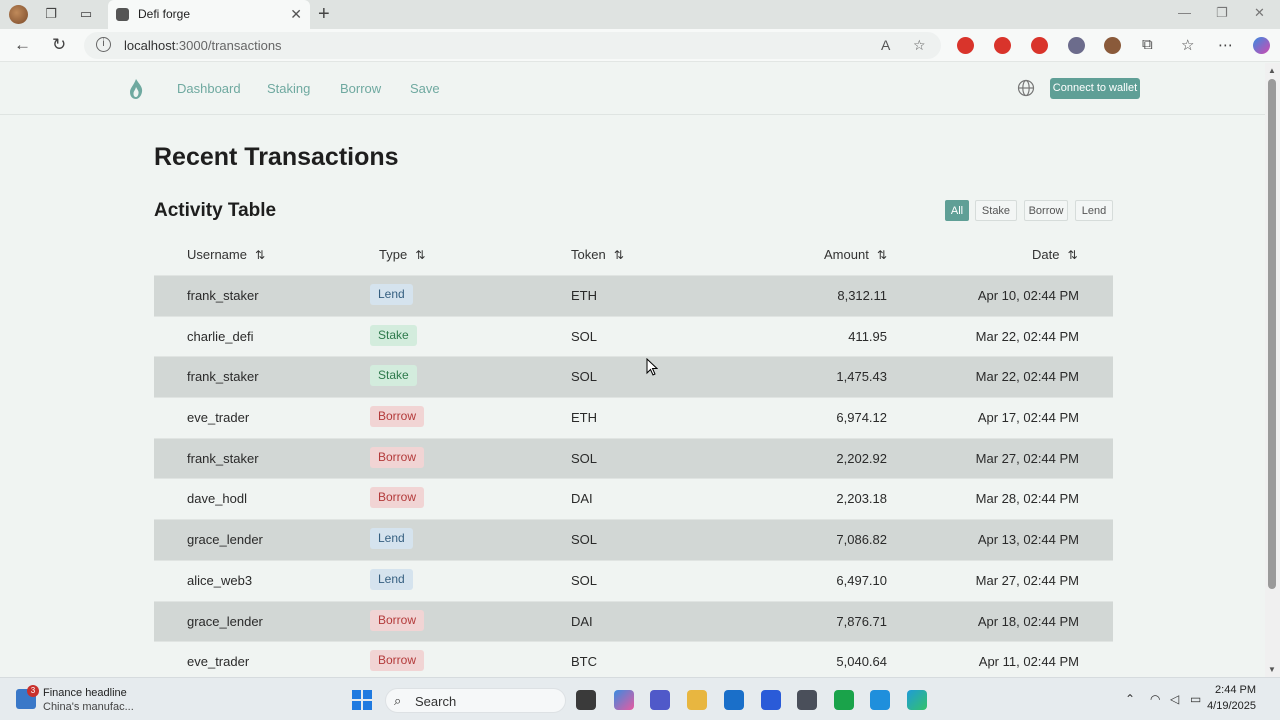  What do you see at coordinates (136, 89) in the screenshot?
I see `flame-logo-icon` at bounding box center [136, 89].